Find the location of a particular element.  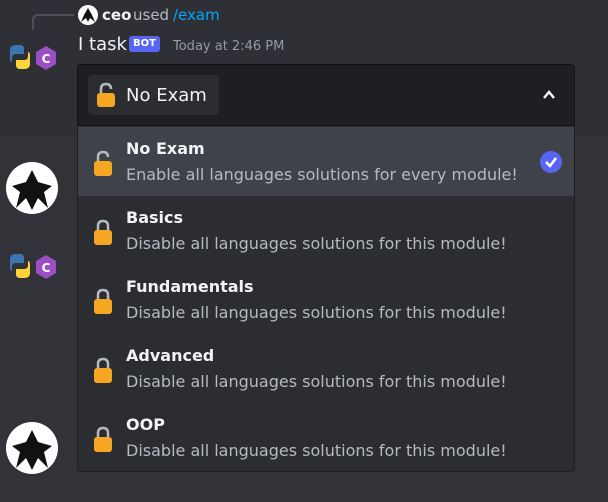

exam-select-menu: No Exam is located at coordinates (326, 95).